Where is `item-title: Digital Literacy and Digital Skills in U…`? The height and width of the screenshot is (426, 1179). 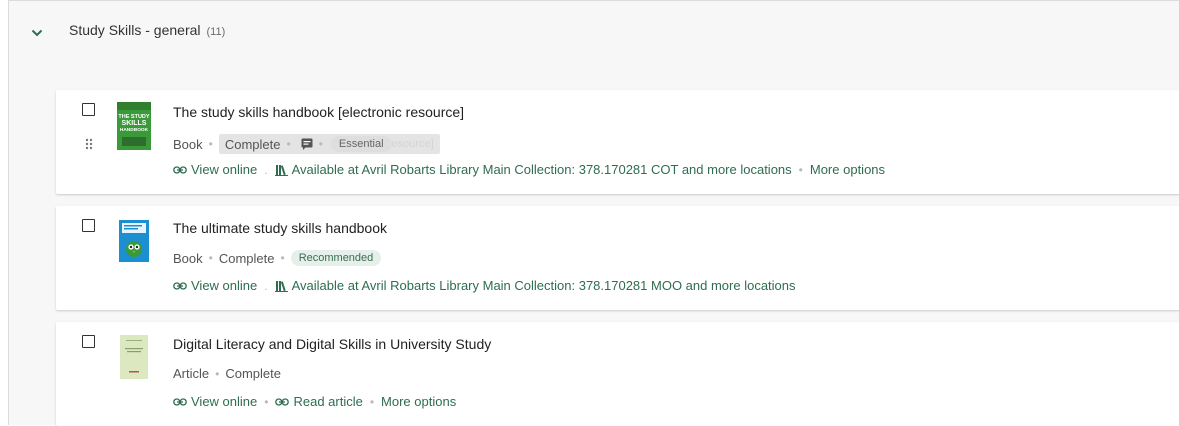 item-title: Digital Literacy and Digital Skills in U… is located at coordinates (332, 344).